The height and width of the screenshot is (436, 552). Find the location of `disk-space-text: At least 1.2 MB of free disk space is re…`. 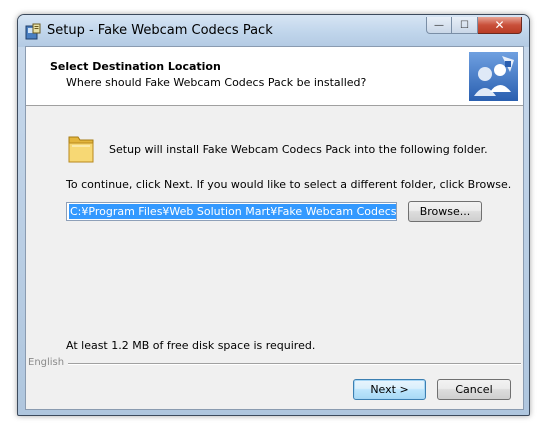

disk-space-text: At least 1.2 MB of free disk space is re… is located at coordinates (191, 345).